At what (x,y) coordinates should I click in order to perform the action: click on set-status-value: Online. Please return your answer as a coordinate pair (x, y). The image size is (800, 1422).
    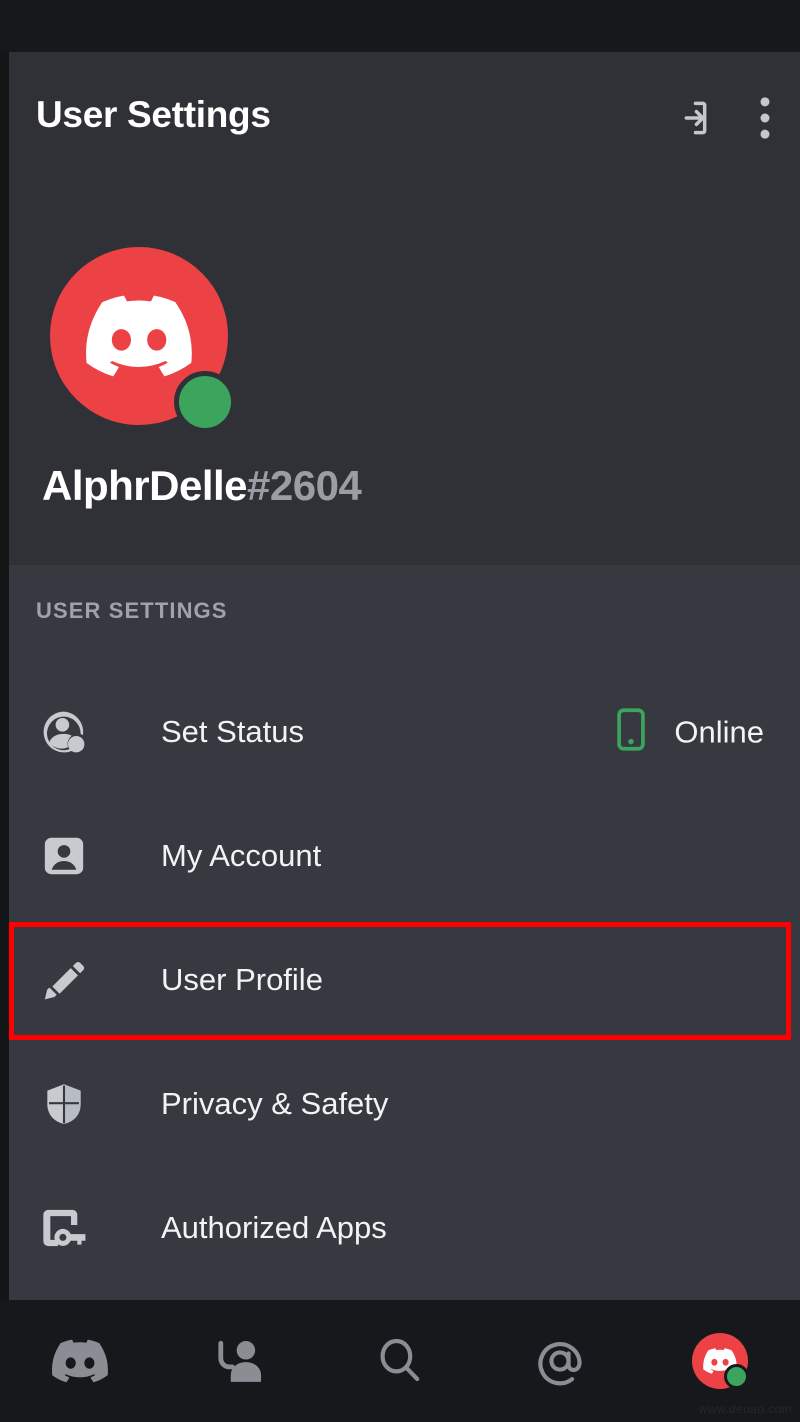
    Looking at the image, I should click on (690, 732).